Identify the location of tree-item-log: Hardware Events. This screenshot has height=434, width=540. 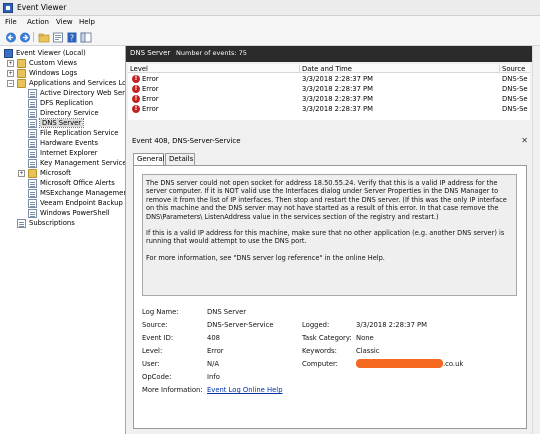
(63, 143).